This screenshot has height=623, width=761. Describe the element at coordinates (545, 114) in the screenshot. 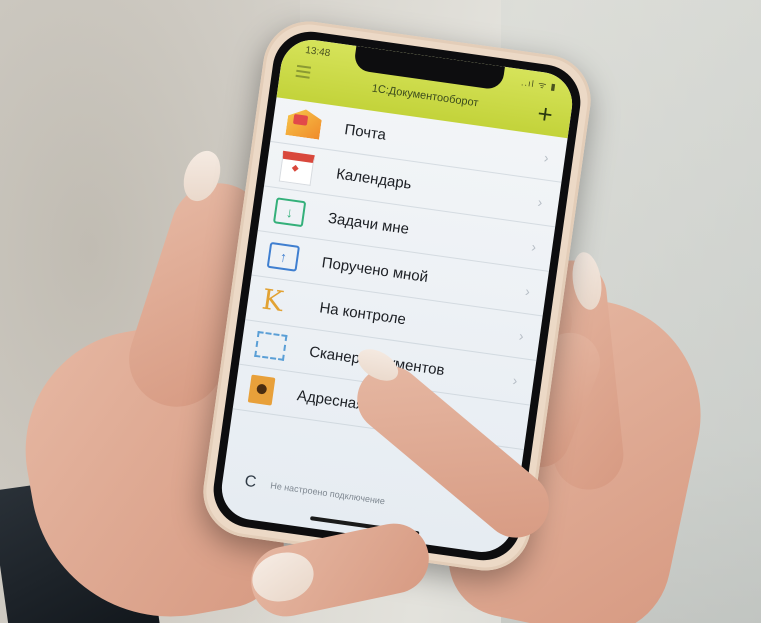

I see `add-plus-icon: +` at that location.